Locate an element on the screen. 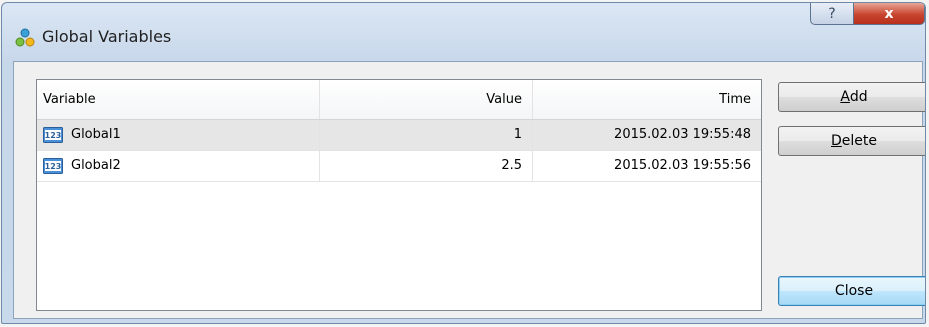  column-header-value: Value is located at coordinates (426, 99).